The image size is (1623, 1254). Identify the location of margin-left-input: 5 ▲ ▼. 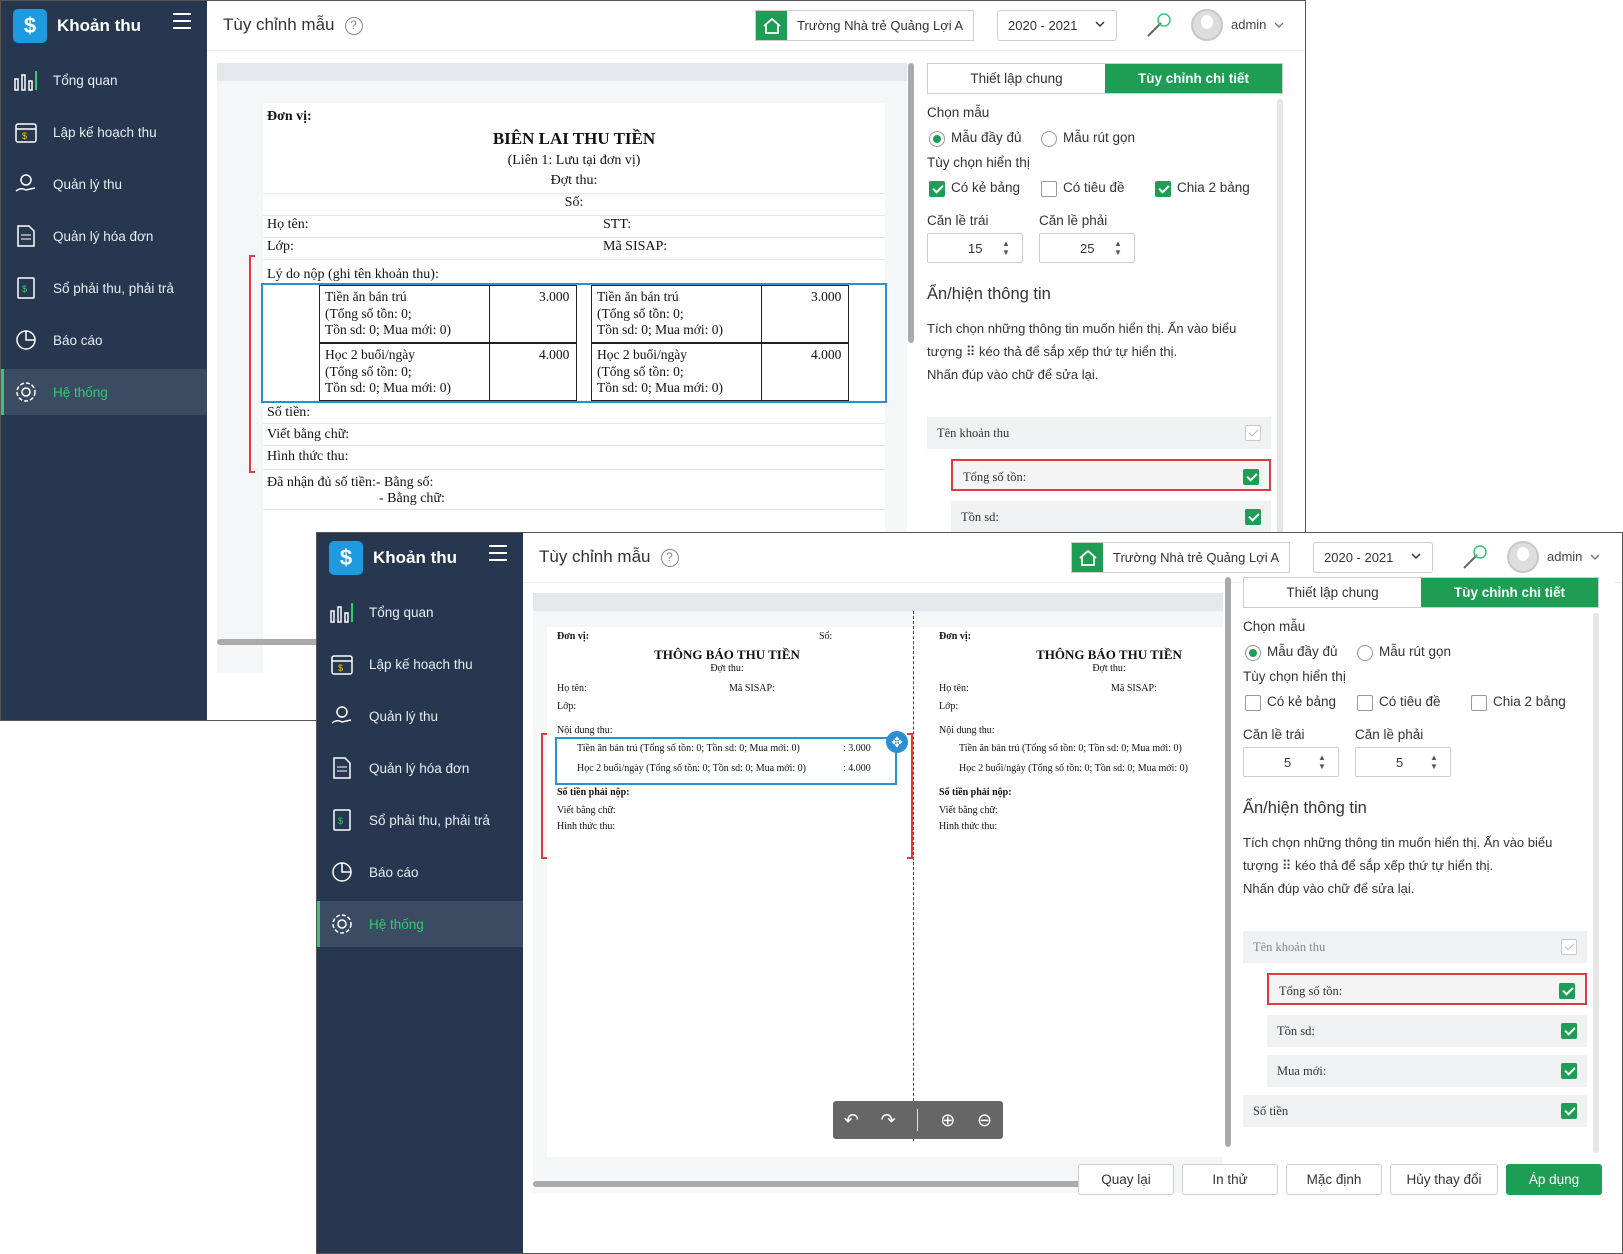
(1291, 762).